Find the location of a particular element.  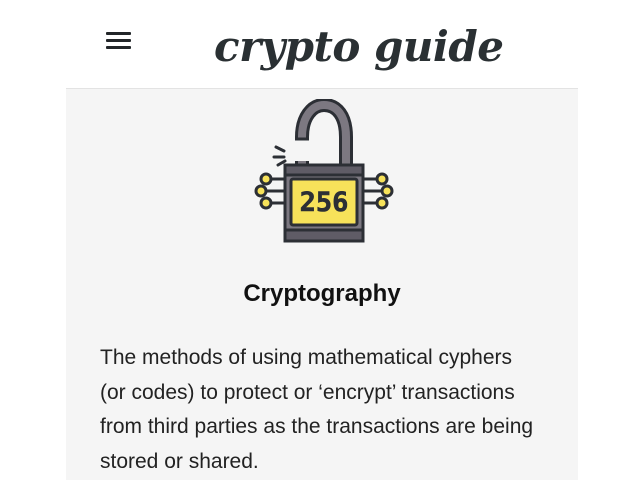

padlock-256-icon: 256 is located at coordinates (324, 171).